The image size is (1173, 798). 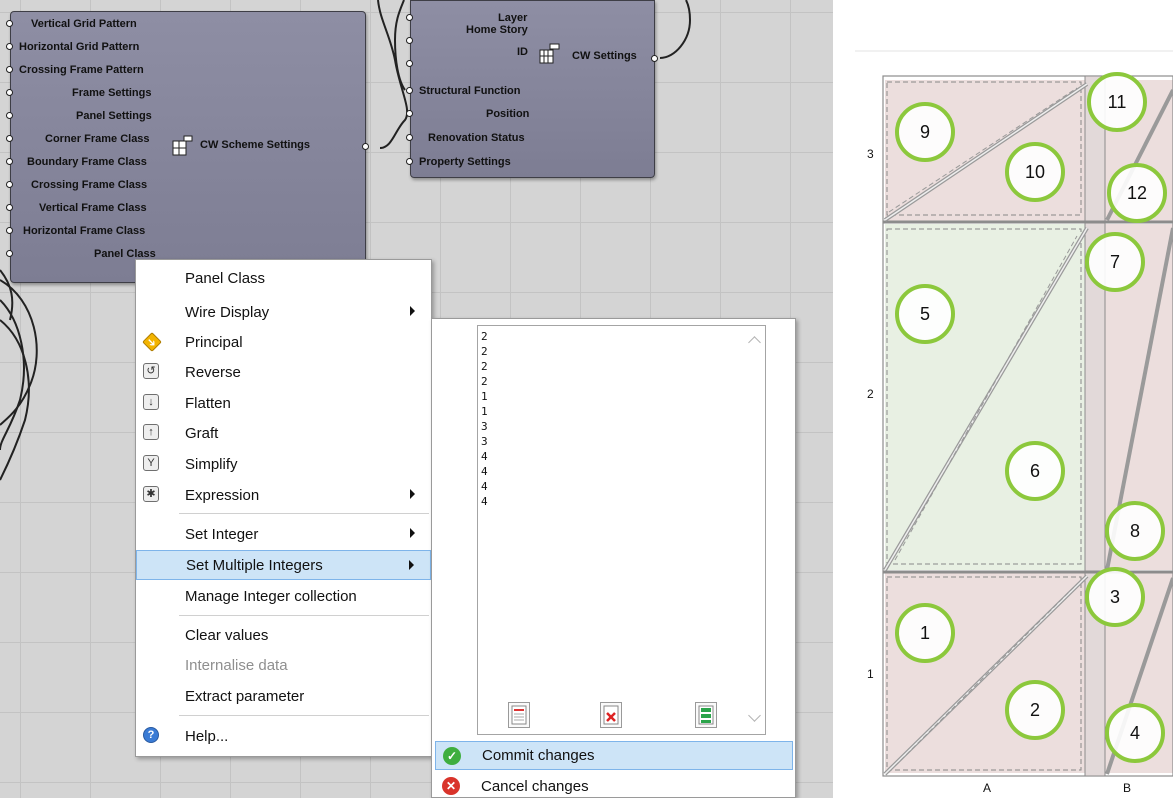 What do you see at coordinates (614, 785) in the screenshot?
I see `cancel-changes-button: ✕ Cancel changes` at bounding box center [614, 785].